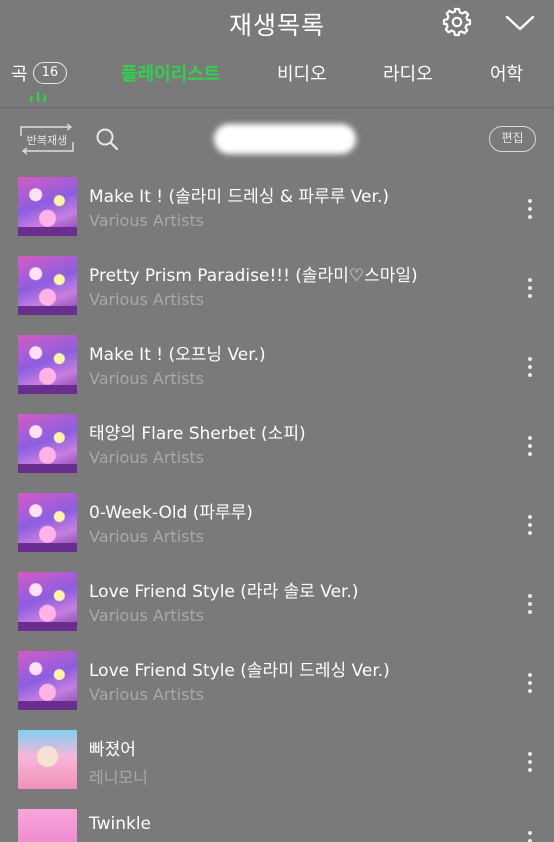 This screenshot has height=842, width=554. Describe the element at coordinates (512, 139) in the screenshot. I see `edit-button: 편집` at that location.